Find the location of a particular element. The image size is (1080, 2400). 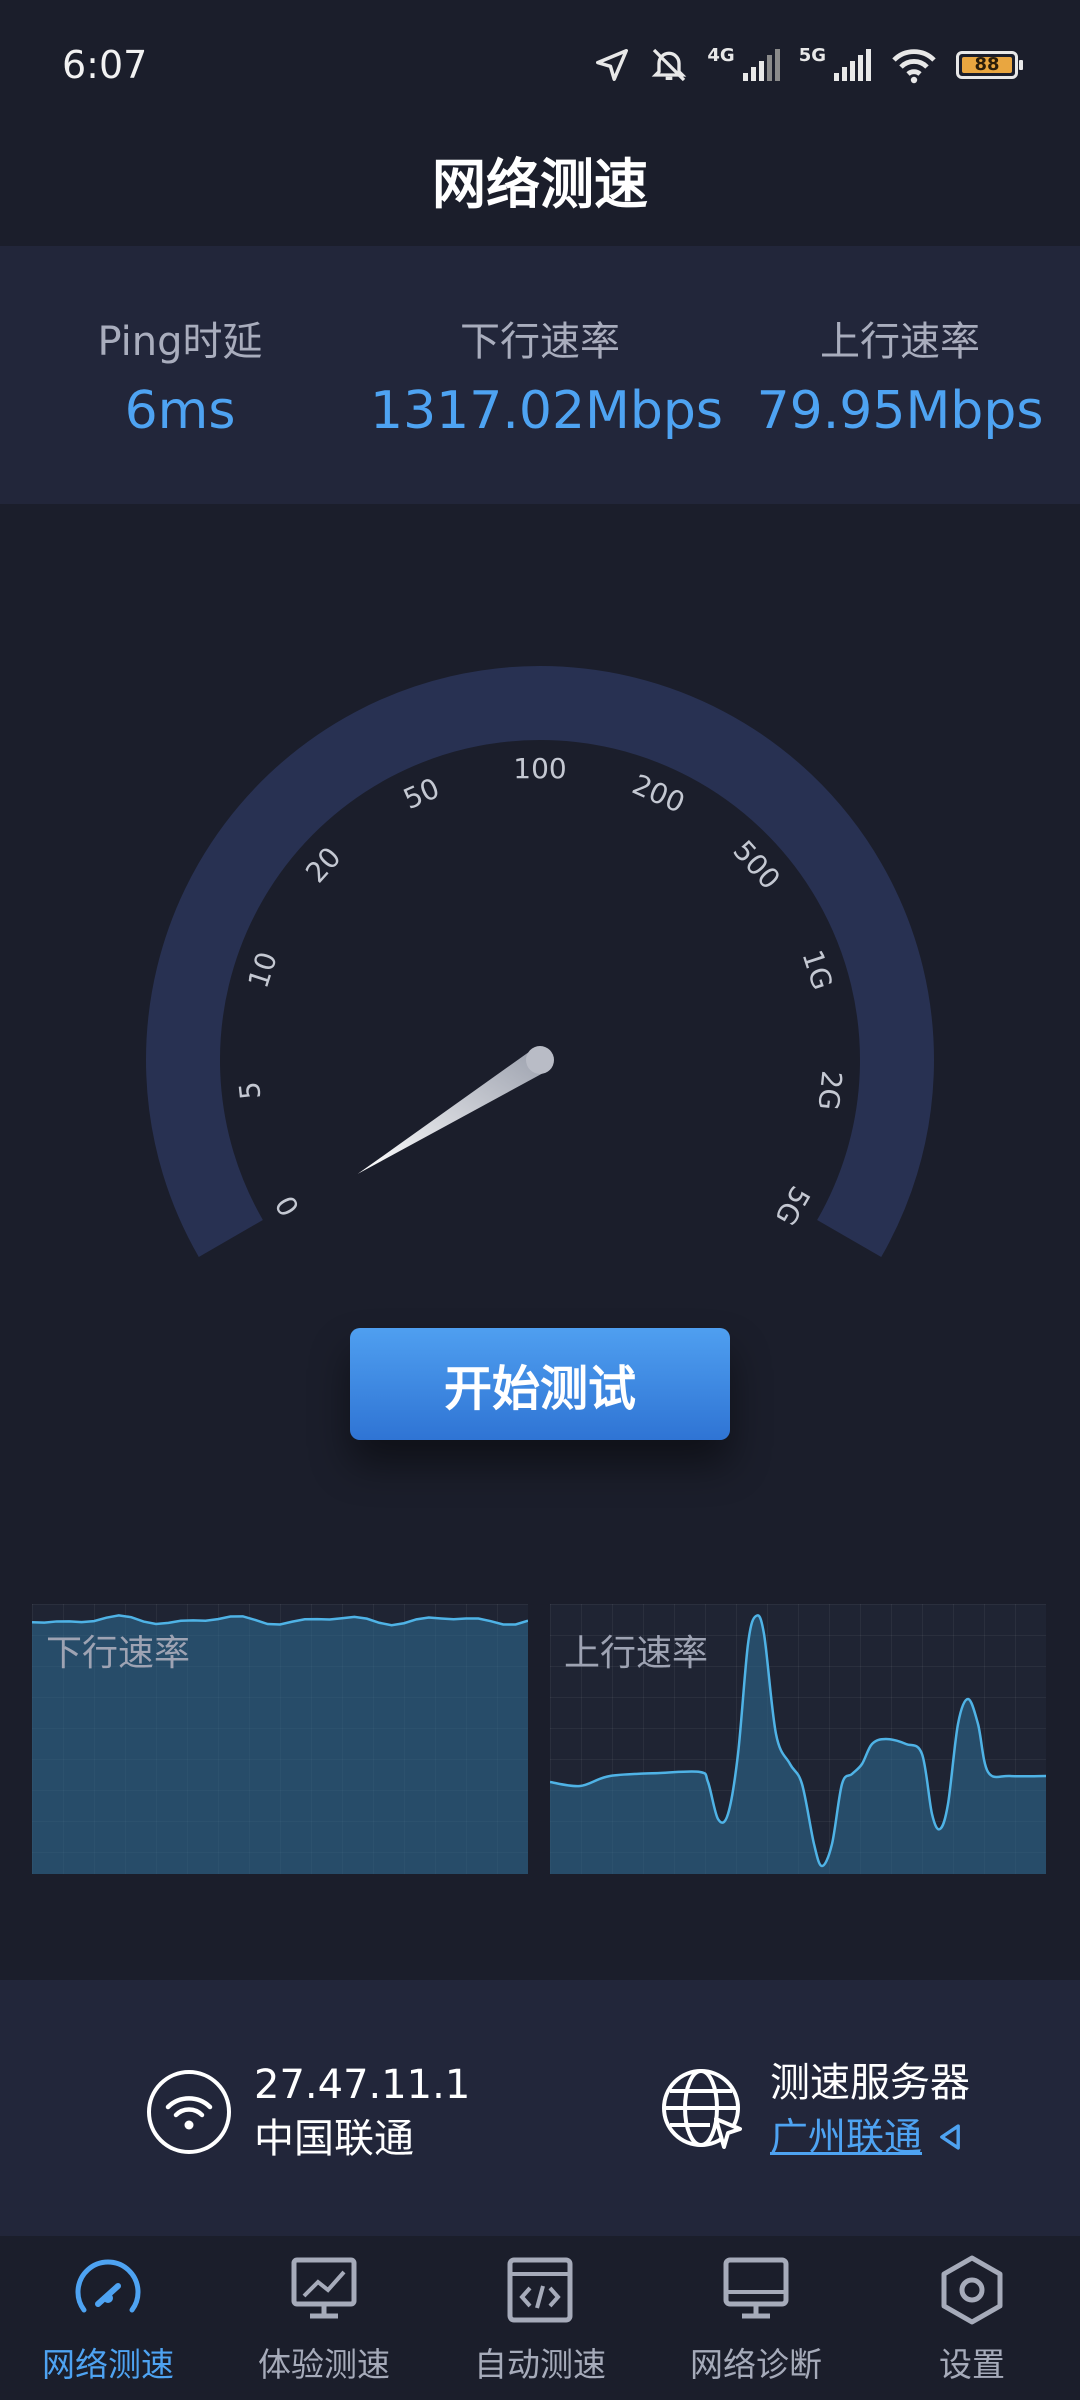

caret-left-icon is located at coordinates (950, 2137).